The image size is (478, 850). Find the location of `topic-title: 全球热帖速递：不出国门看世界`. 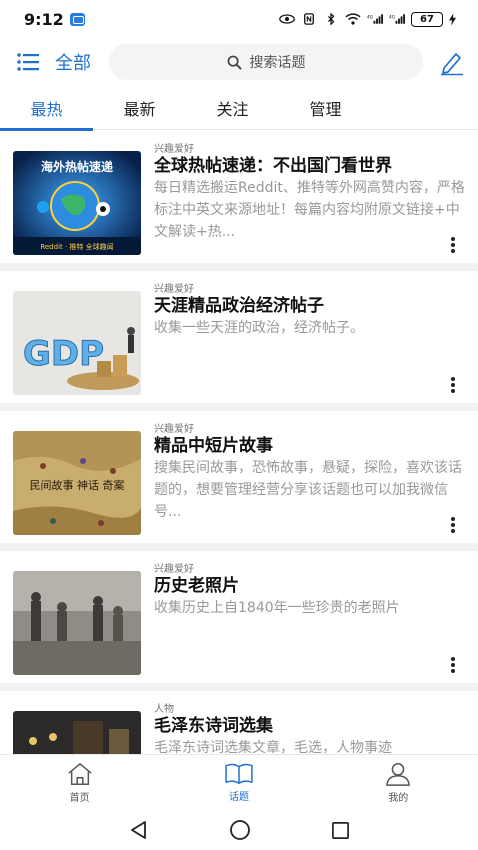

topic-title: 全球热帖速递：不出国门看世界 is located at coordinates (273, 166).